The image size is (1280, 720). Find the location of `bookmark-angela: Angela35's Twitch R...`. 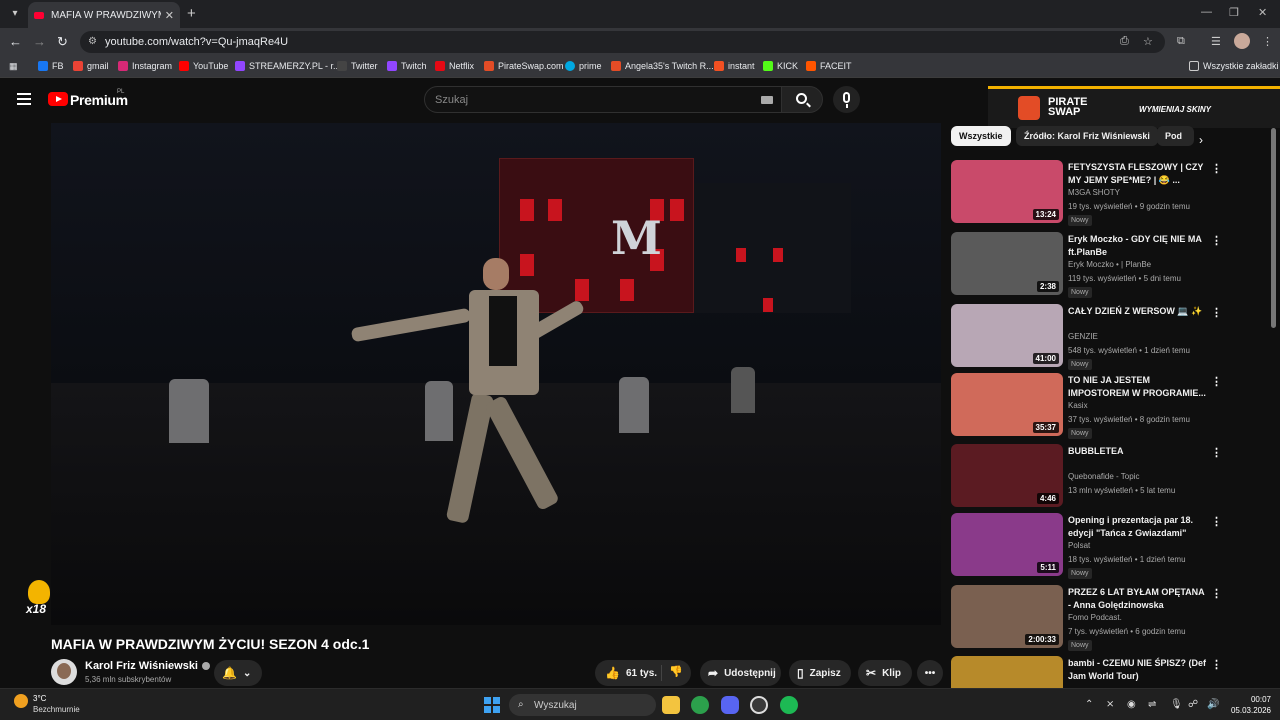

bookmark-angela: Angela35's Twitch R... is located at coordinates (662, 66).